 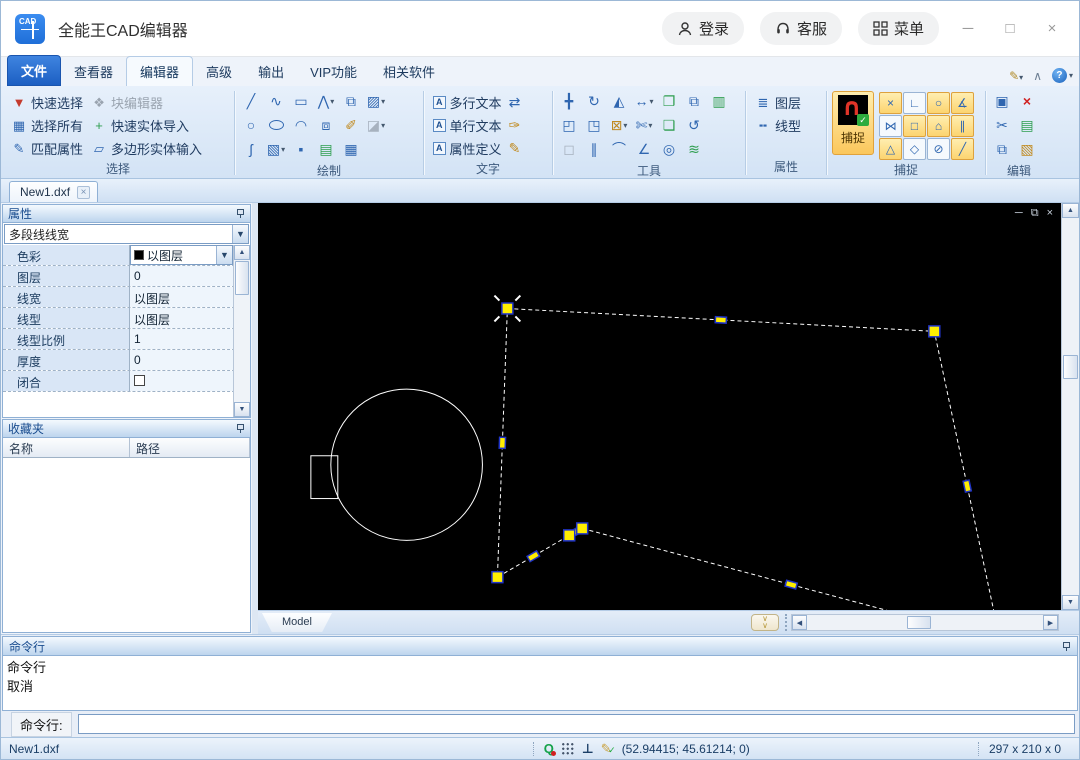 I want to click on polygon-entity-input-button: ▱ 多边形实体输入, so click(x=146, y=148).